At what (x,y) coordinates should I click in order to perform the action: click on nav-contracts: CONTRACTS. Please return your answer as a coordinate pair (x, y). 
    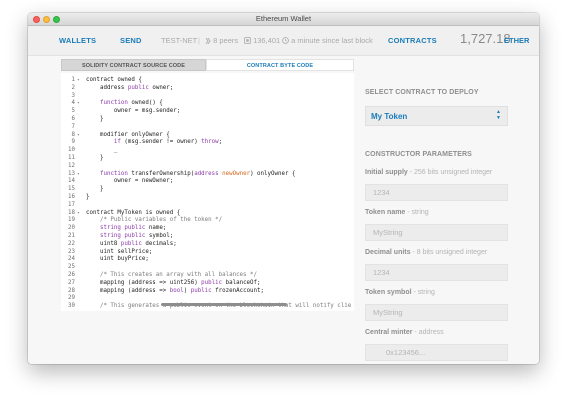
    Looking at the image, I should click on (412, 40).